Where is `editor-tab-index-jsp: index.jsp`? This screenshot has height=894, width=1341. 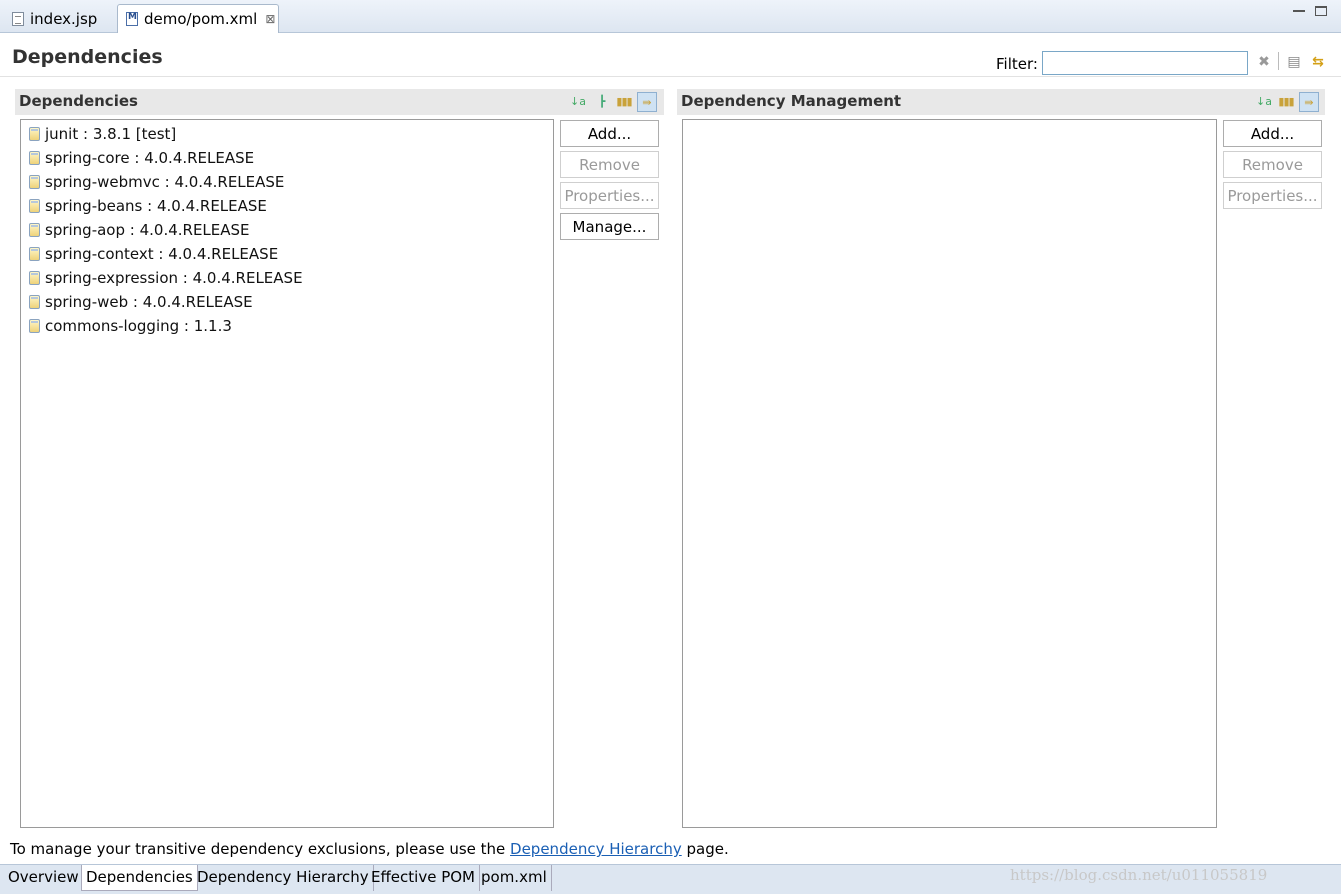 editor-tab-index-jsp: index.jsp is located at coordinates (60, 18).